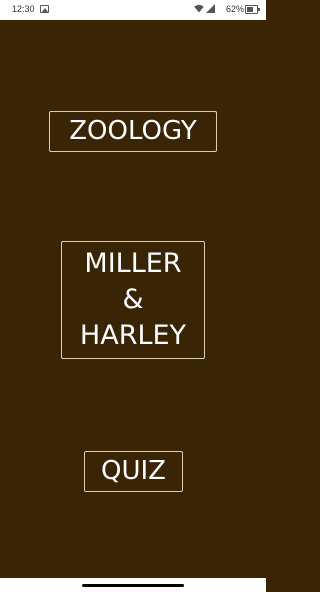 Image resolution: width=320 pixels, height=592 pixels. I want to click on miller-line: MILLER, so click(133, 263).